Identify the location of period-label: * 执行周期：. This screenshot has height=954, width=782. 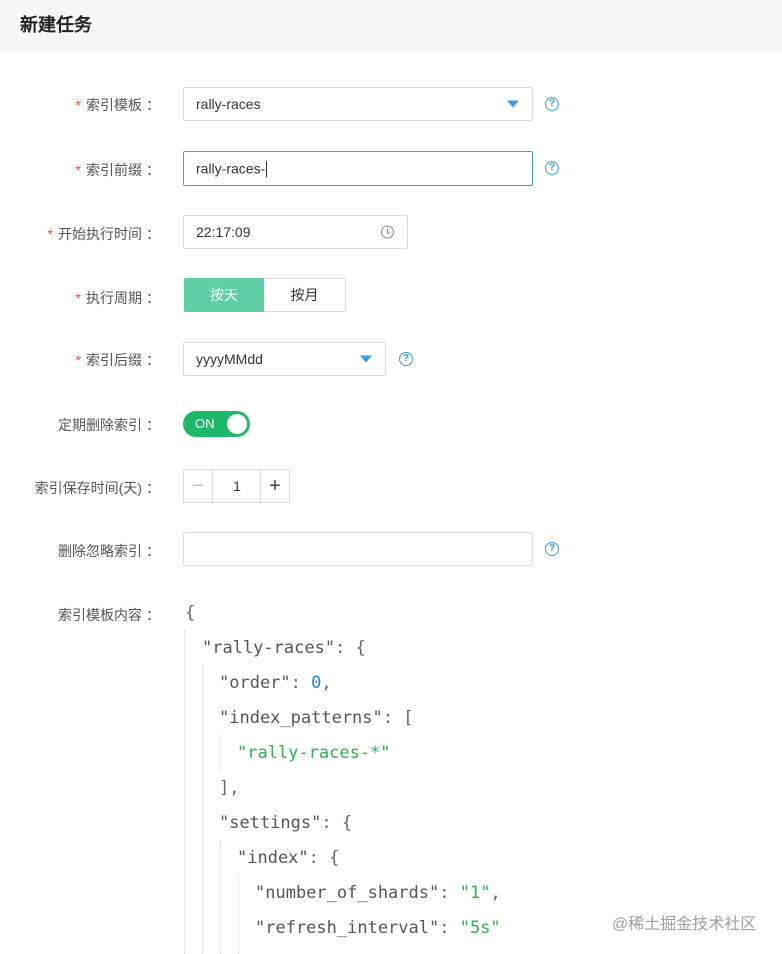
(117, 298).